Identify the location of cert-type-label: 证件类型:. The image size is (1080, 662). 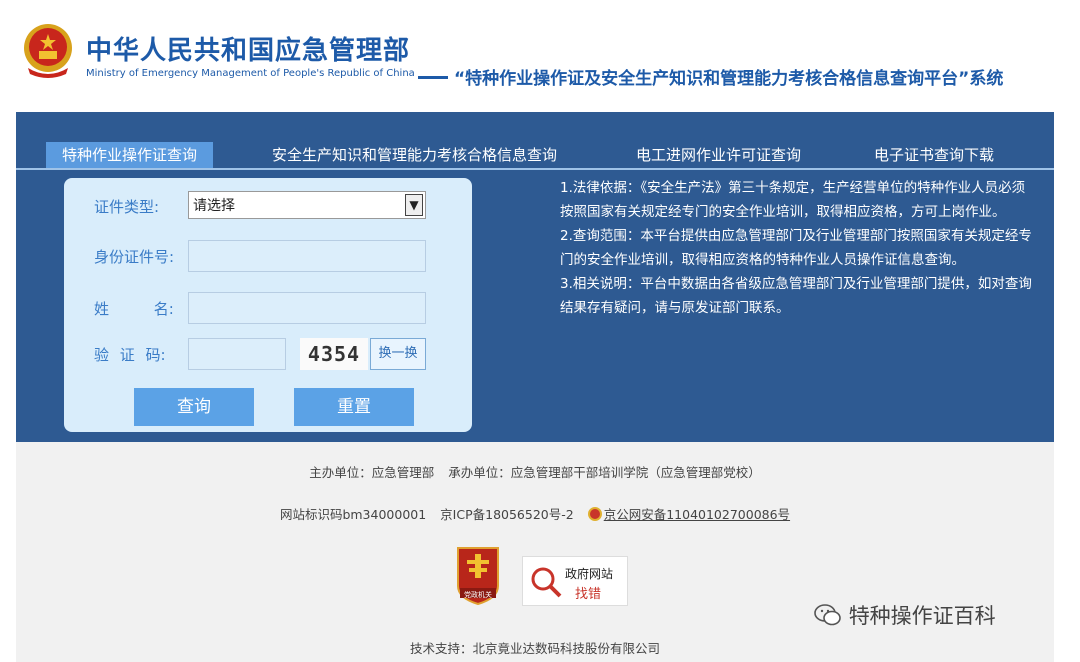
(127, 207).